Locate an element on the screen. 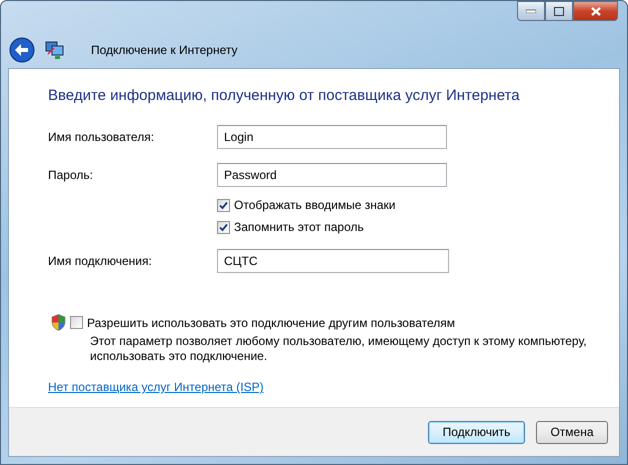 This screenshot has width=628, height=465. input-field: СЦТС is located at coordinates (333, 261).